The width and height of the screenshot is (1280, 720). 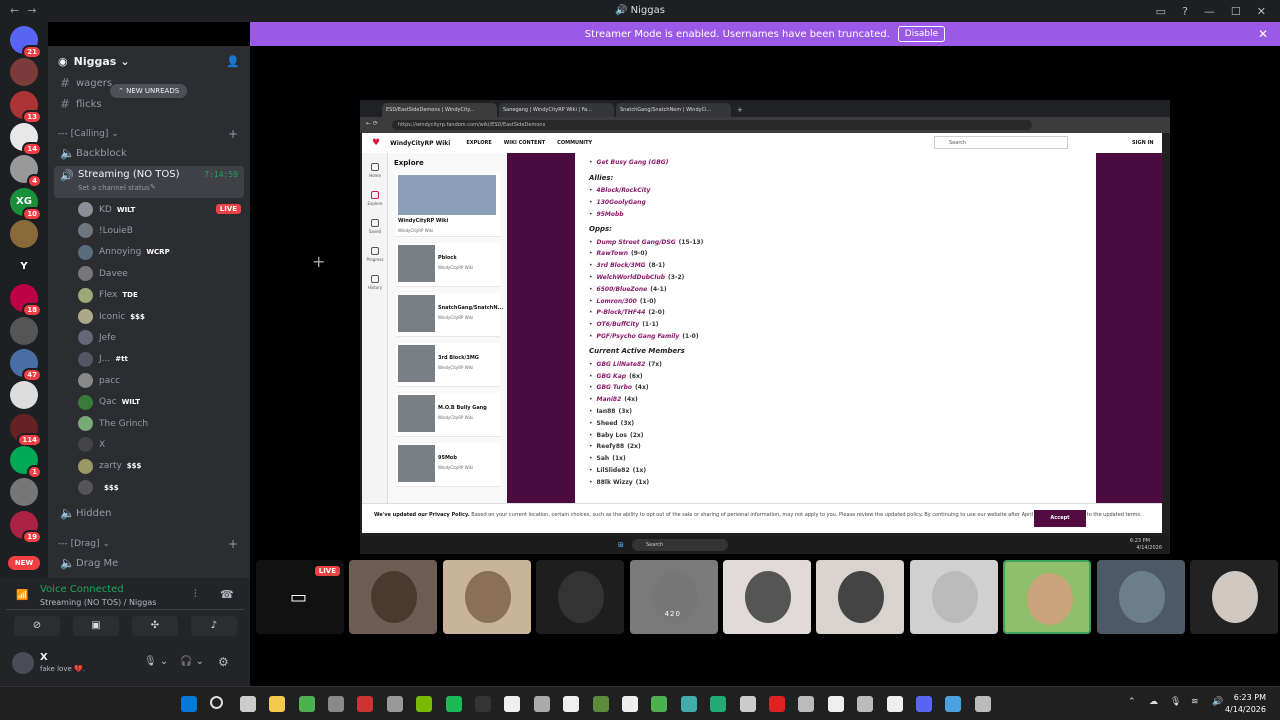 I want to click on voice-user-row: Annoying WCRP, so click(x=160, y=252).